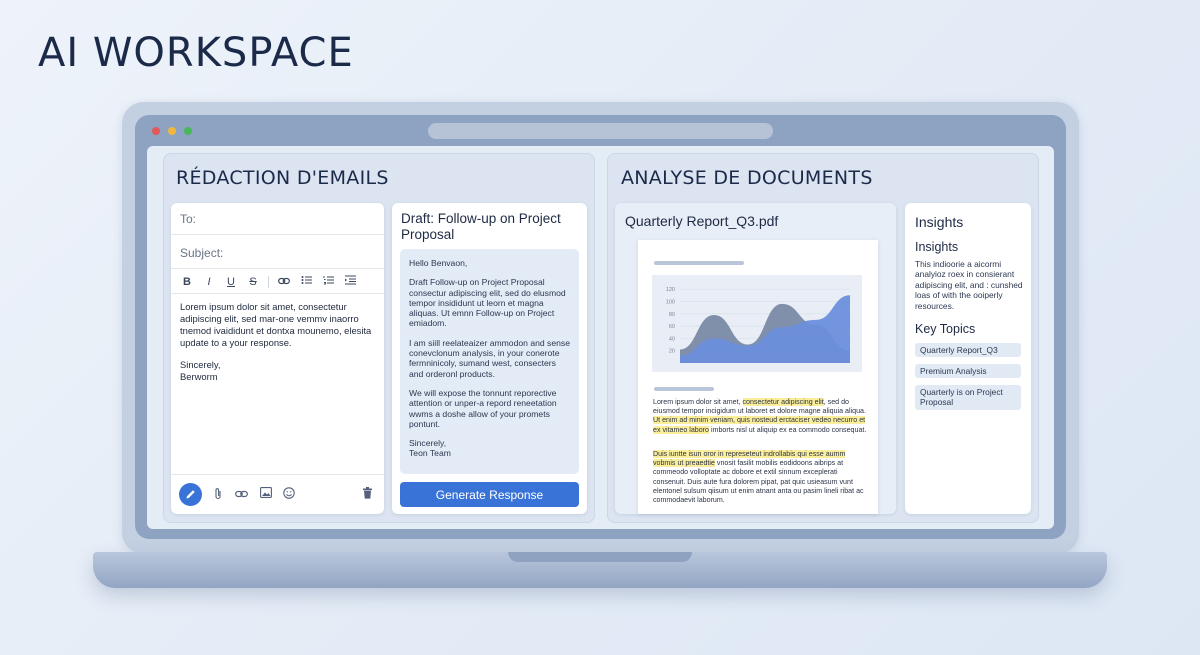 Image resolution: width=1200 pixels, height=655 pixels. I want to click on draft-greeting: Hello Benvaon,, so click(438, 263).